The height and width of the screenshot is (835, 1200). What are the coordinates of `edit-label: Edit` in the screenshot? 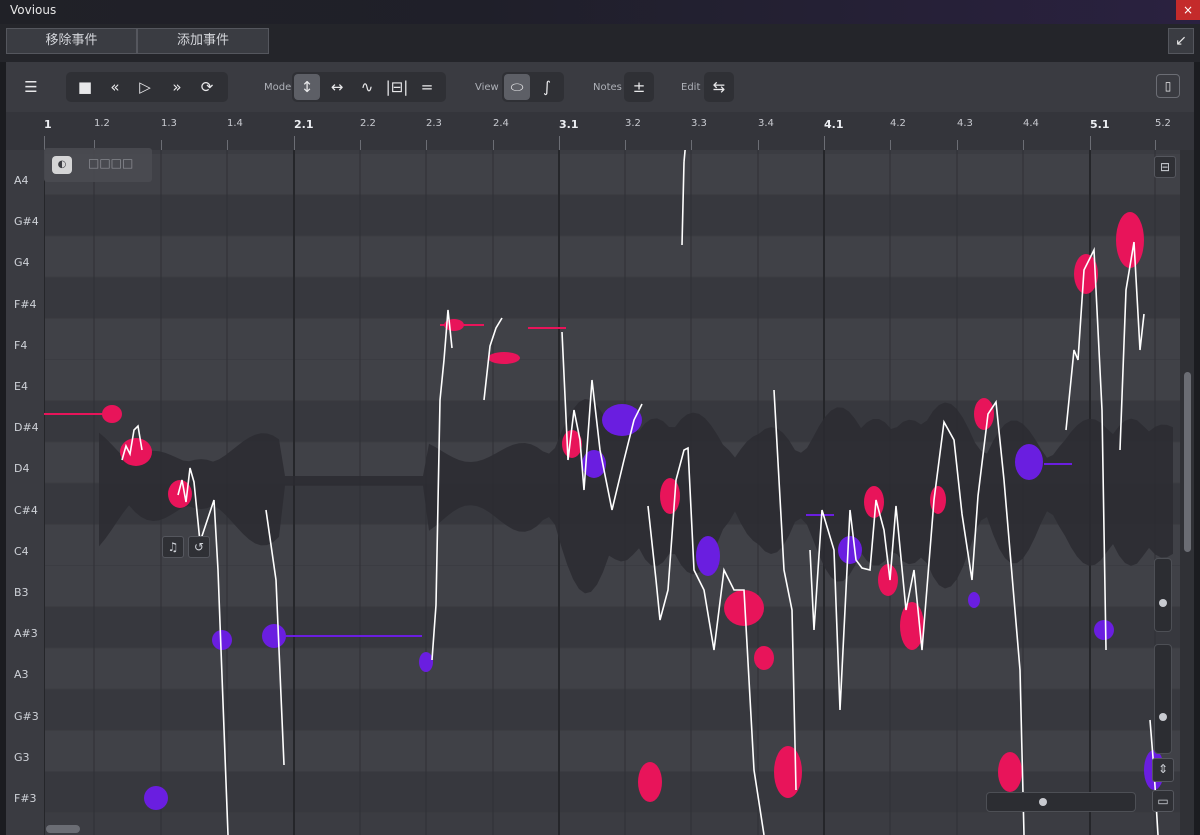 It's located at (691, 87).